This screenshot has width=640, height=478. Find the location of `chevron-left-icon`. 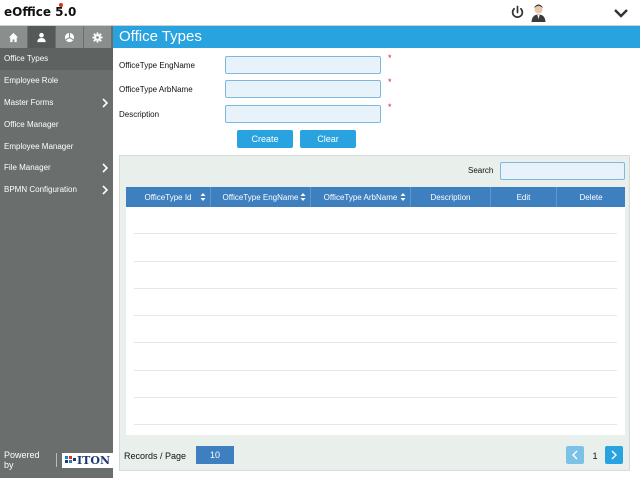

chevron-left-icon is located at coordinates (575, 455).